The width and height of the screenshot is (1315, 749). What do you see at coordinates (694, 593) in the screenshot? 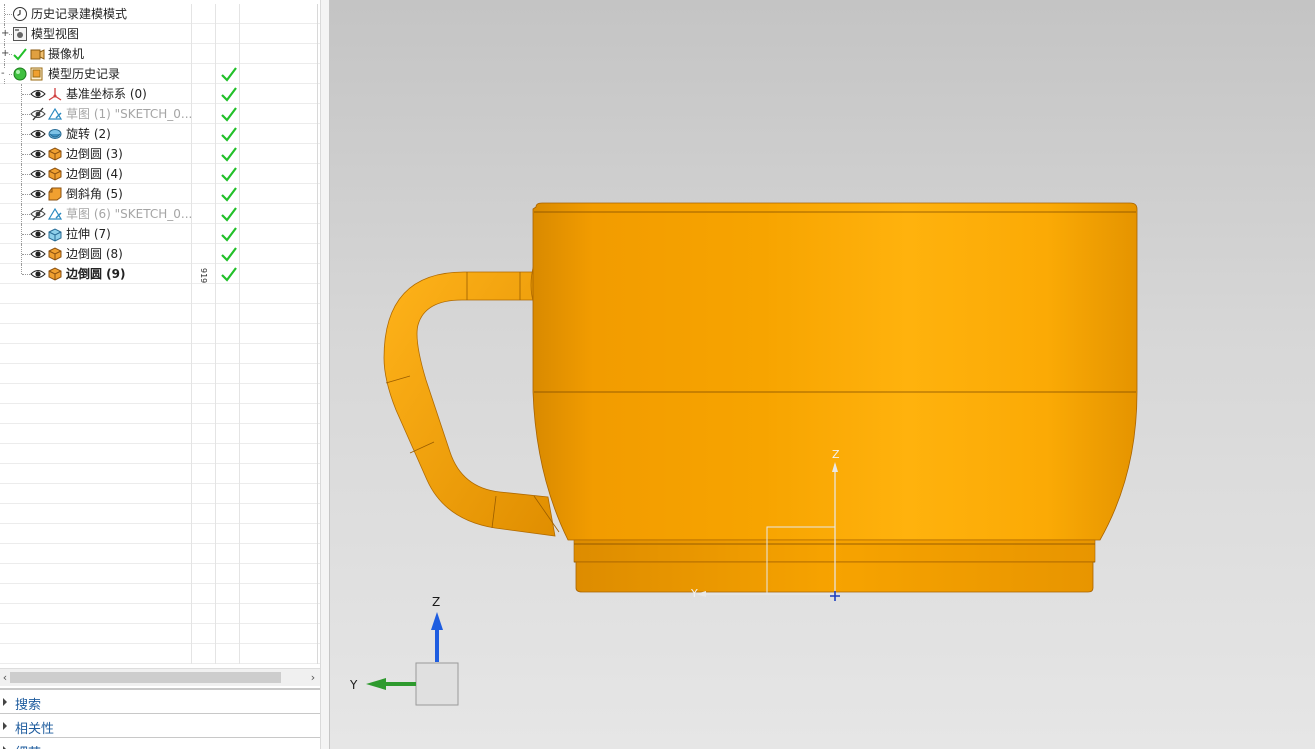
I see `datum-y-label: Y` at bounding box center [694, 593].